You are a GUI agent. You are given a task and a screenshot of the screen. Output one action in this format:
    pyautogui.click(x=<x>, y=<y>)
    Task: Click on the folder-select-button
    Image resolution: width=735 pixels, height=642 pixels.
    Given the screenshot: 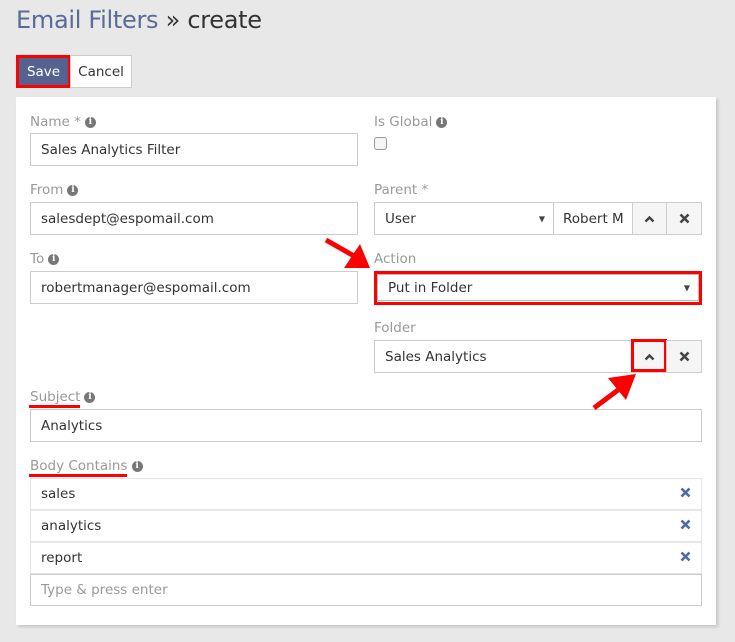 What is the action you would take?
    pyautogui.click(x=649, y=356)
    